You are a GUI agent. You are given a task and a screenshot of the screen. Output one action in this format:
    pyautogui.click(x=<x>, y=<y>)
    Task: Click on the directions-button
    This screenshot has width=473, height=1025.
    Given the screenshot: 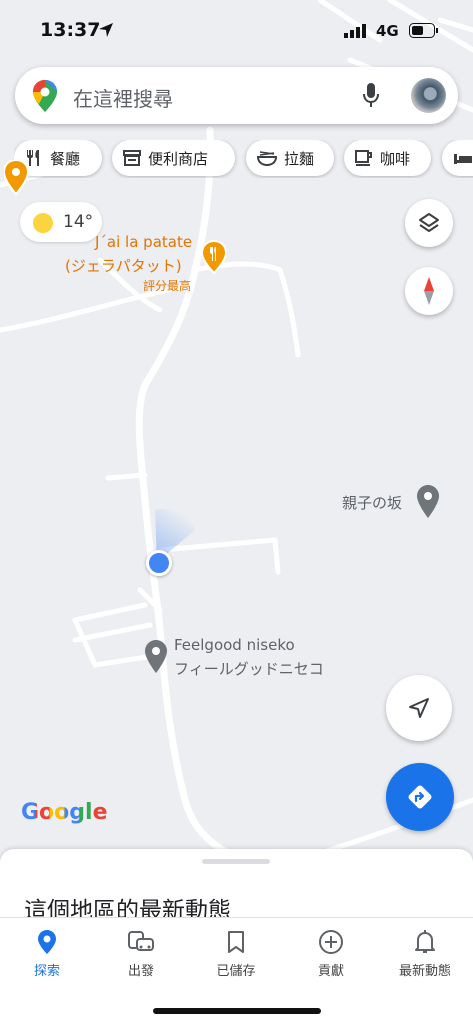 What is the action you would take?
    pyautogui.click(x=420, y=797)
    